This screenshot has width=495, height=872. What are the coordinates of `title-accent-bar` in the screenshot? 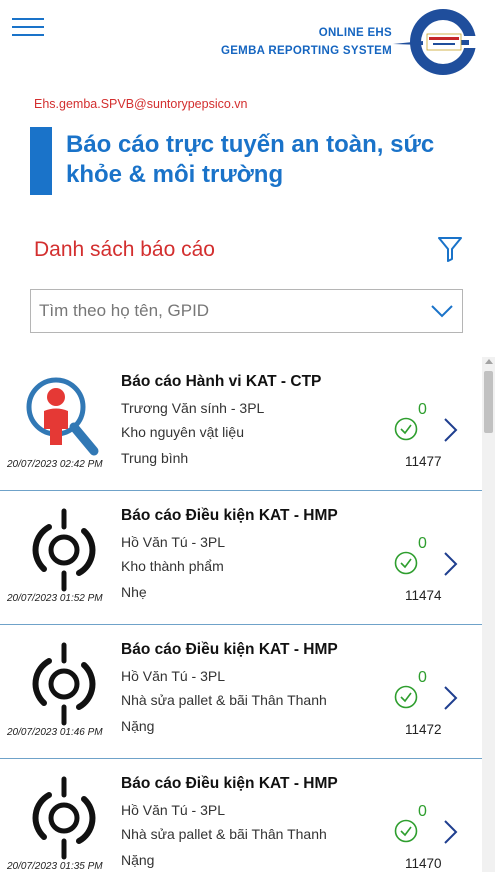 It's located at (41, 161).